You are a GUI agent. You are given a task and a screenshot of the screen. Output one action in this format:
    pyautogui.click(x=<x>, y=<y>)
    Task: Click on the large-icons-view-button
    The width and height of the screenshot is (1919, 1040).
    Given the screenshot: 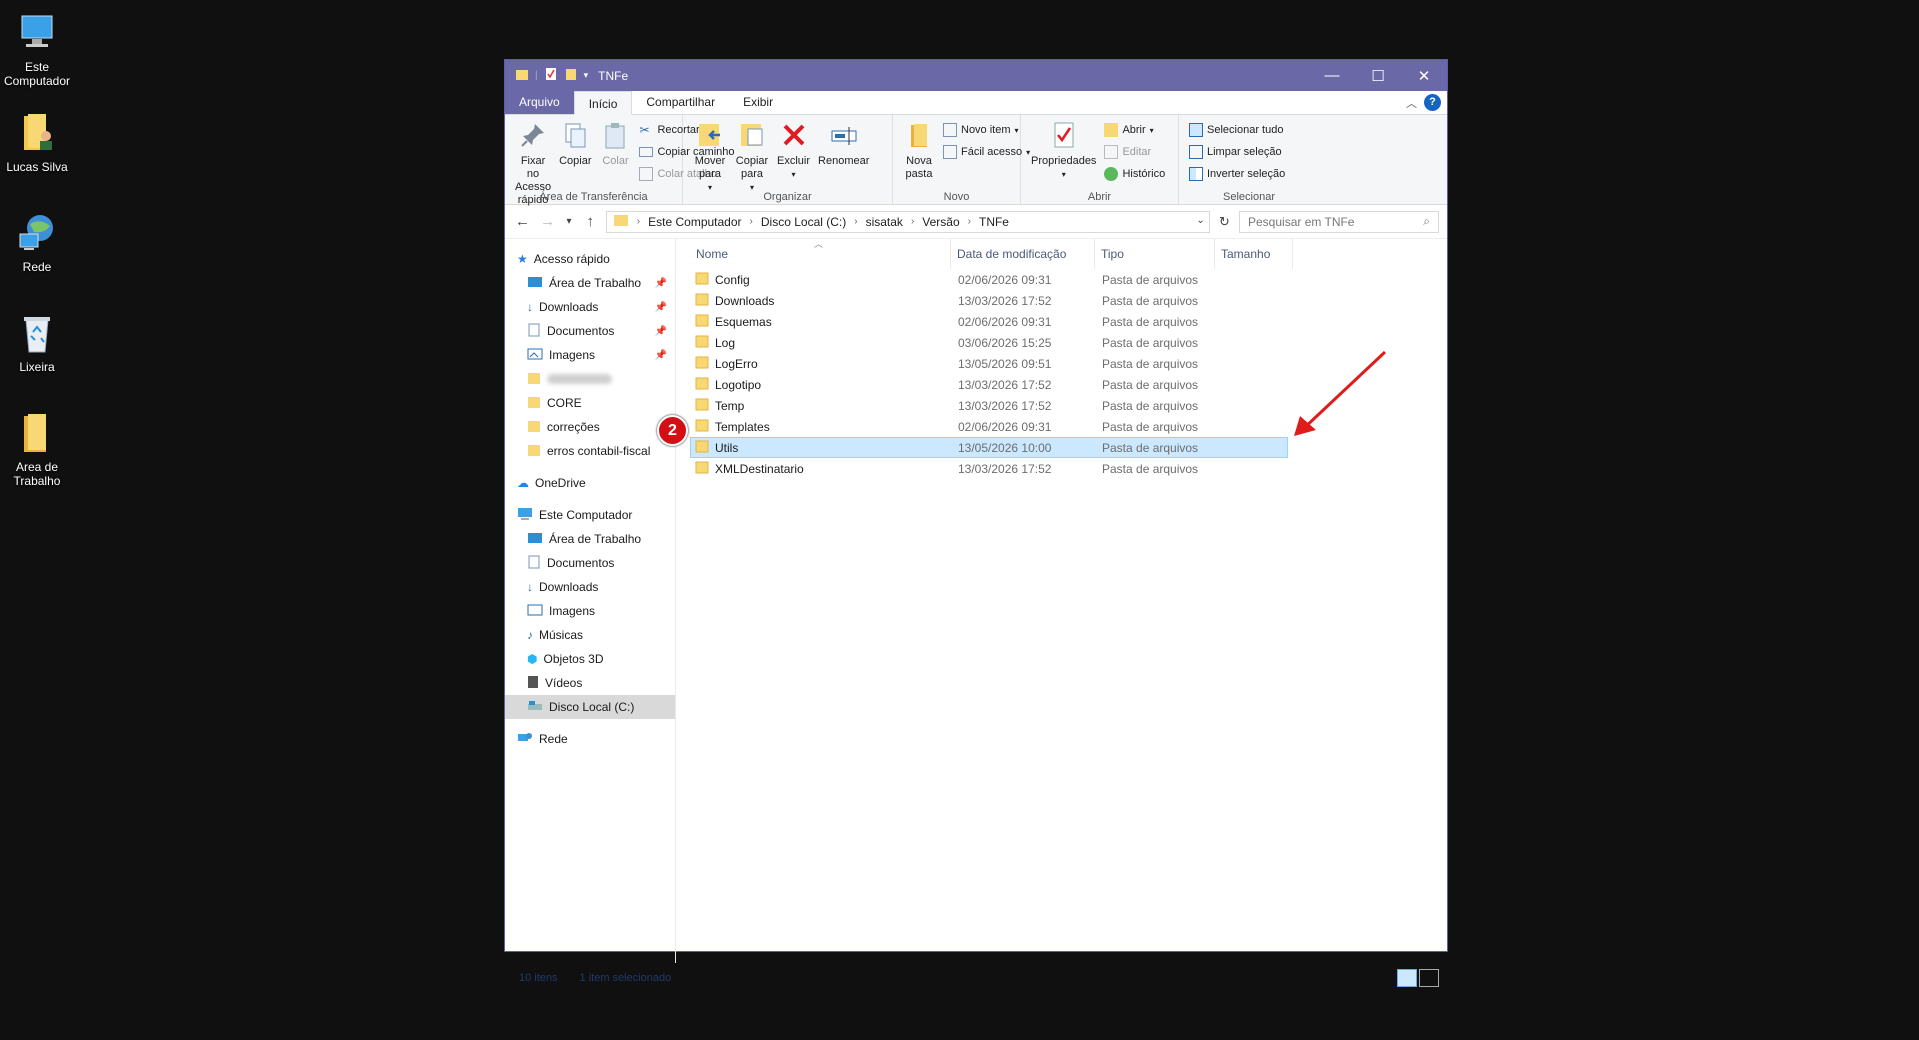 What is the action you would take?
    pyautogui.click(x=1429, y=978)
    